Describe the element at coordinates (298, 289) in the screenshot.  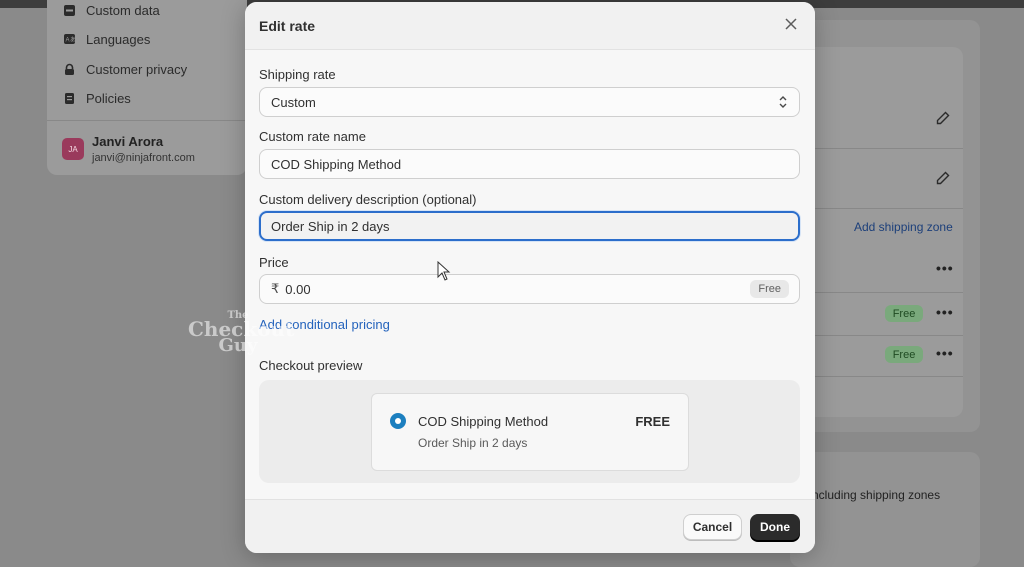
I see `price-value: 0.00` at that location.